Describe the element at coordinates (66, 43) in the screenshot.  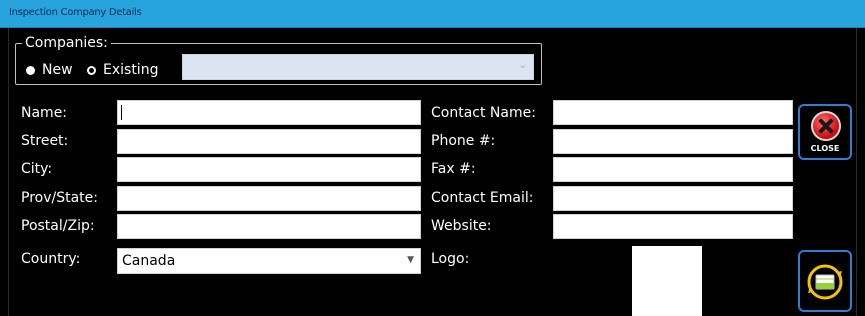
I see `companies-legend: Companies:` at that location.